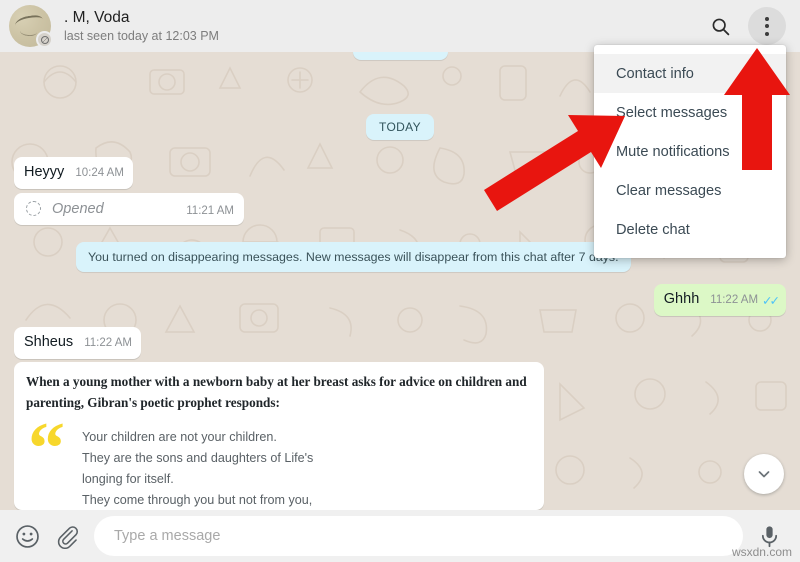 This screenshot has height=562, width=800. What do you see at coordinates (681, 299) in the screenshot?
I see `message-text: Ghhh` at bounding box center [681, 299].